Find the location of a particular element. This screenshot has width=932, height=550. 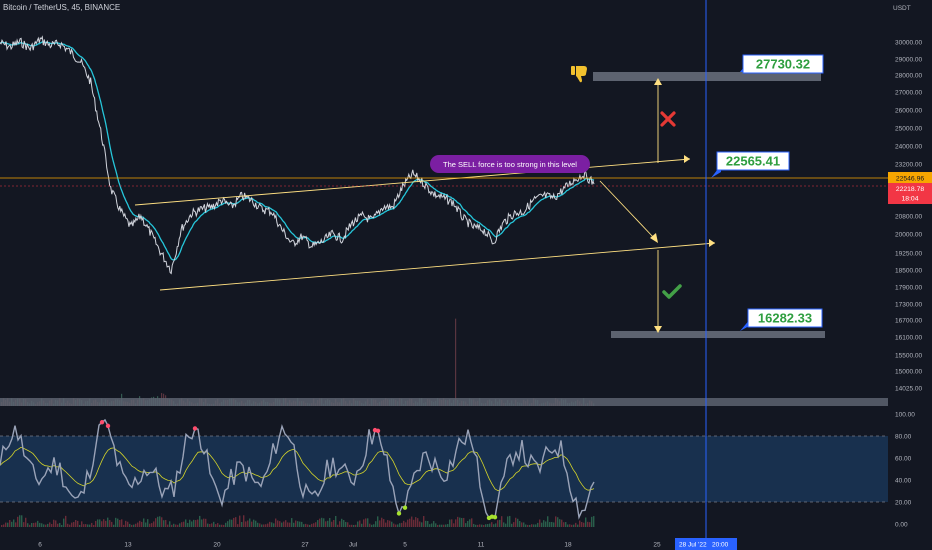

target-high-value: 27730.32 is located at coordinates (783, 64).